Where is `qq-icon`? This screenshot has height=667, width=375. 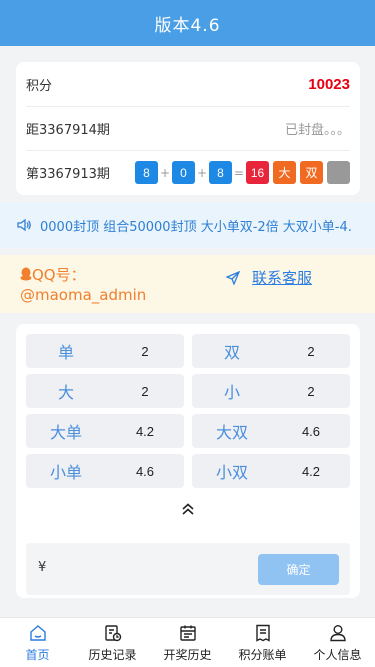 qq-icon is located at coordinates (26, 274).